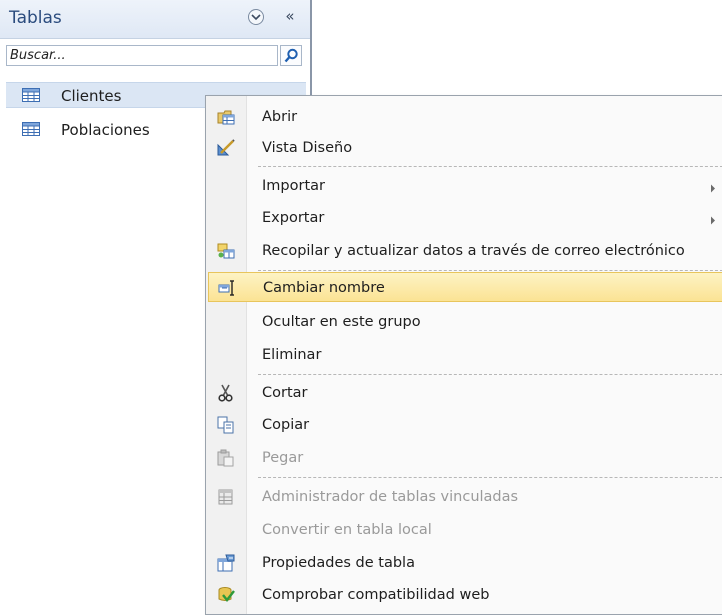  What do you see at coordinates (465, 563) in the screenshot?
I see `menu-item-propiedades-tabla: Propiedades de tabla` at bounding box center [465, 563].